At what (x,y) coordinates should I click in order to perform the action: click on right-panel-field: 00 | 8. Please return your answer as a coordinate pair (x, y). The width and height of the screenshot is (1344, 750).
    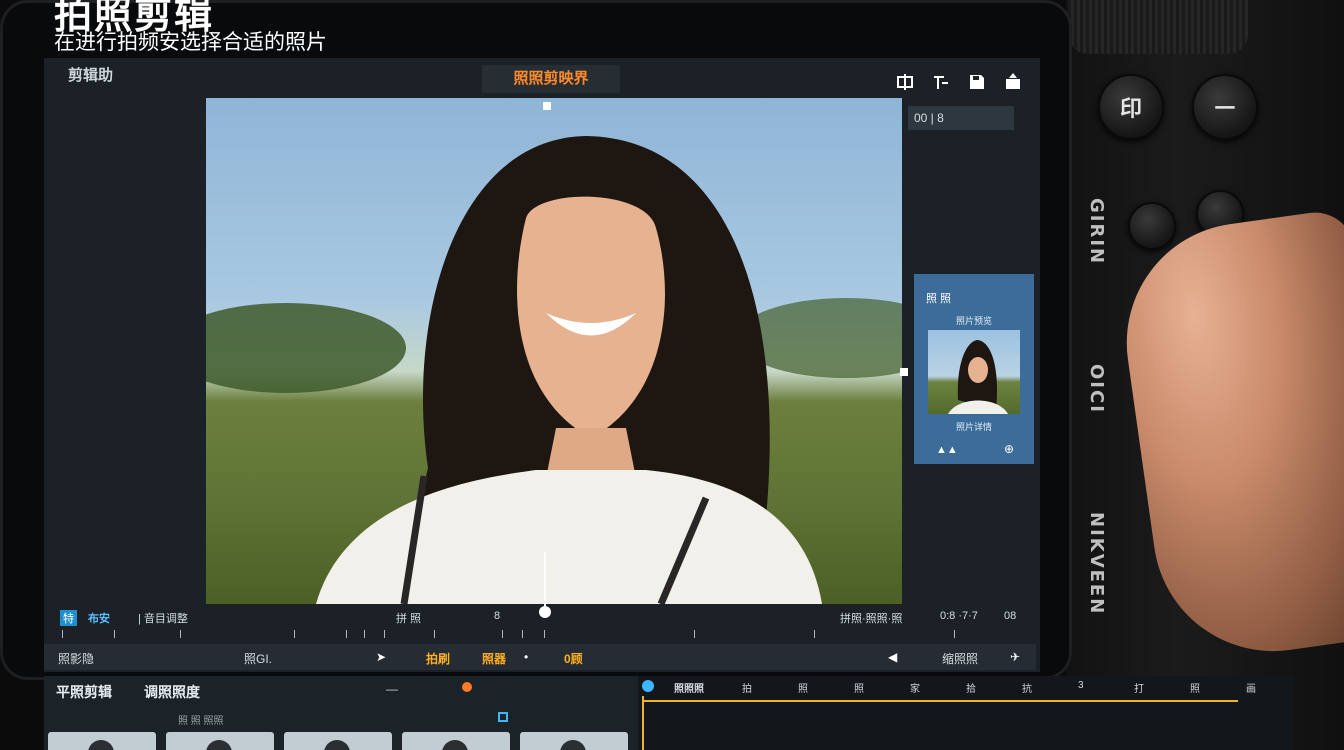
    Looking at the image, I should click on (961, 118).